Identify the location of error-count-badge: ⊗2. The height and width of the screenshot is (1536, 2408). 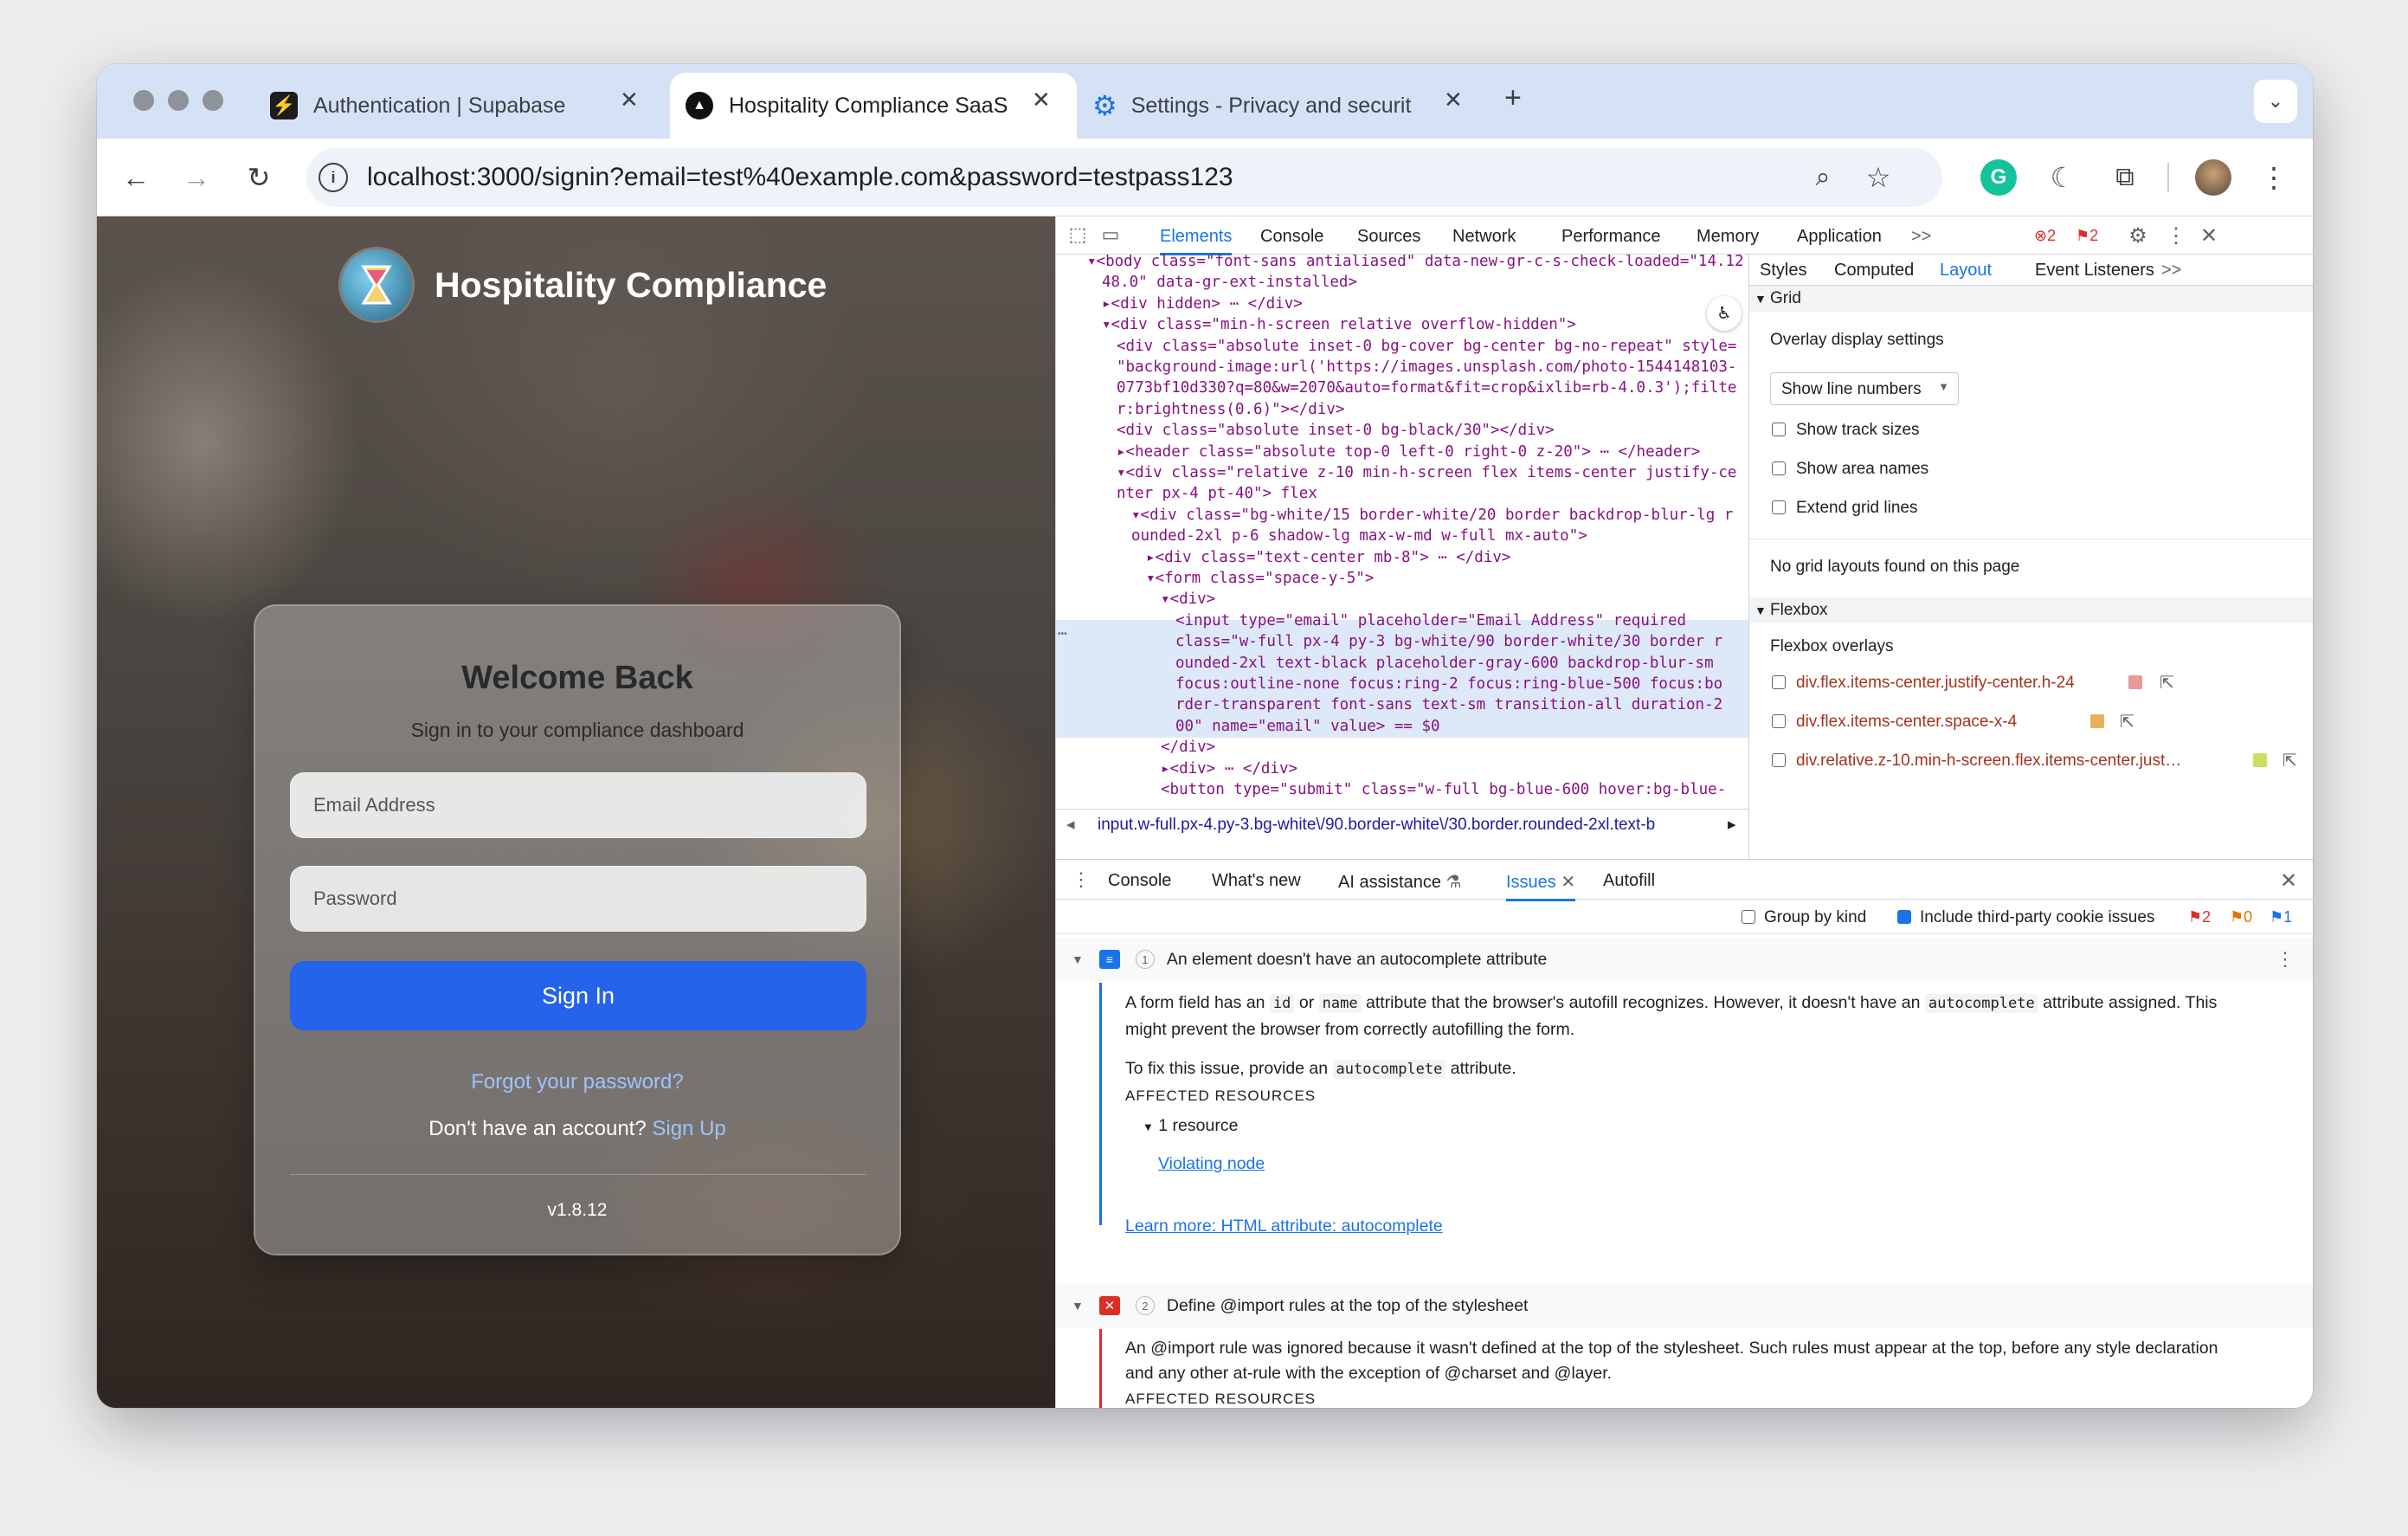
(2045, 236).